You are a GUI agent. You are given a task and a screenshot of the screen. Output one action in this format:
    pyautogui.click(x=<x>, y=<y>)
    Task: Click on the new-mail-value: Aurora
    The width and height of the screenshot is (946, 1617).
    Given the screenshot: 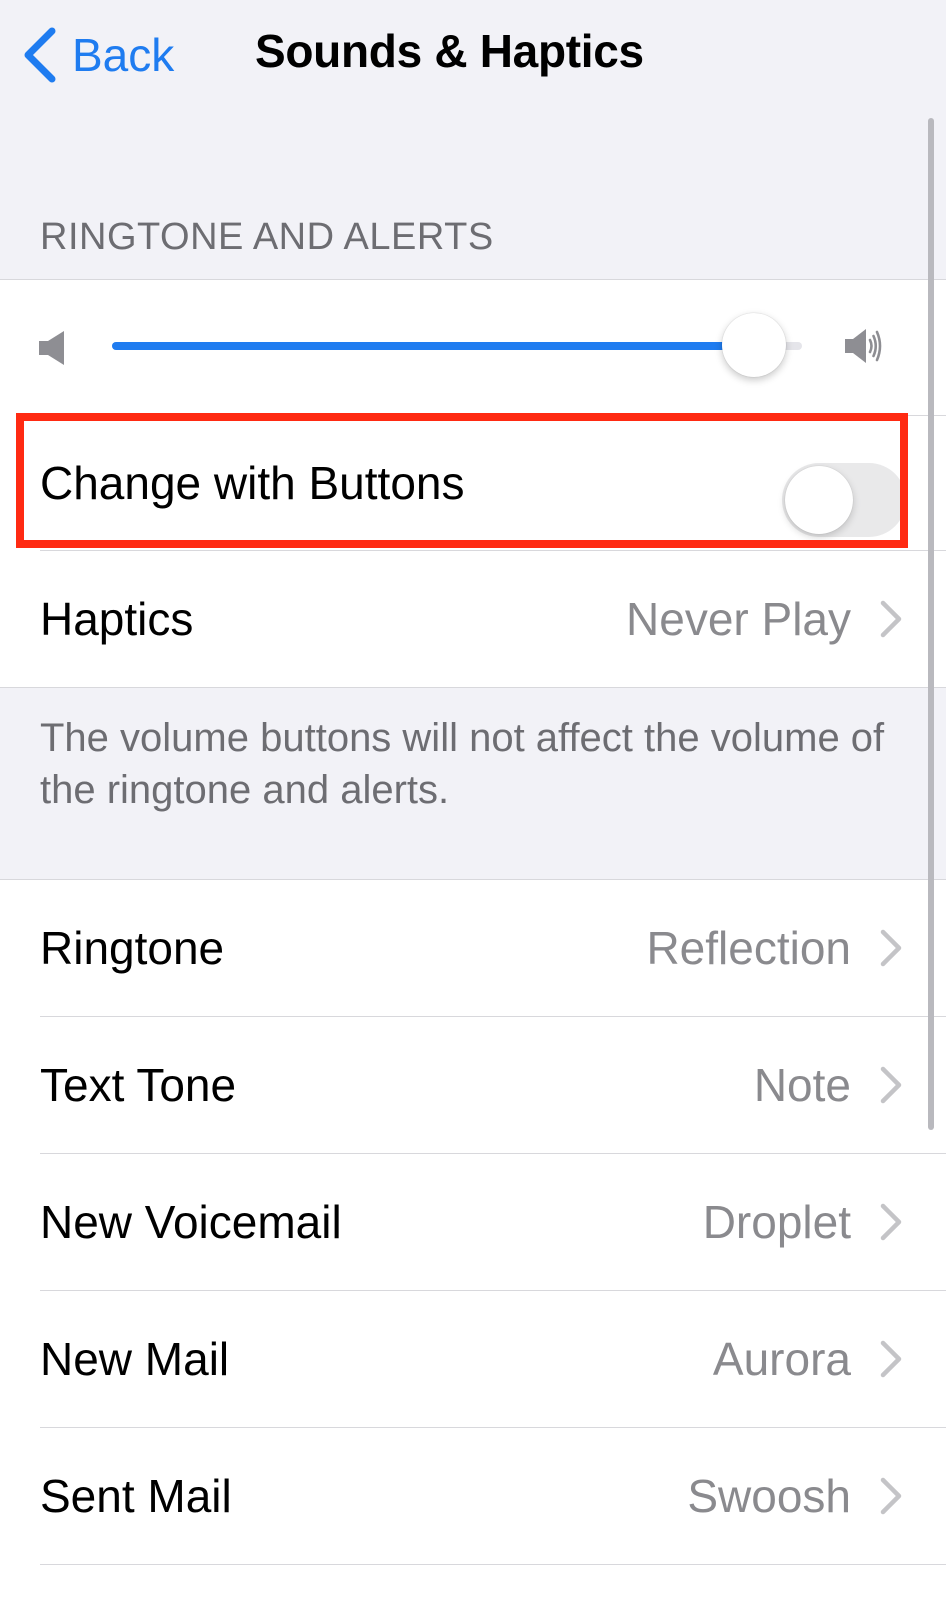 What is the action you would take?
    pyautogui.click(x=781, y=1359)
    